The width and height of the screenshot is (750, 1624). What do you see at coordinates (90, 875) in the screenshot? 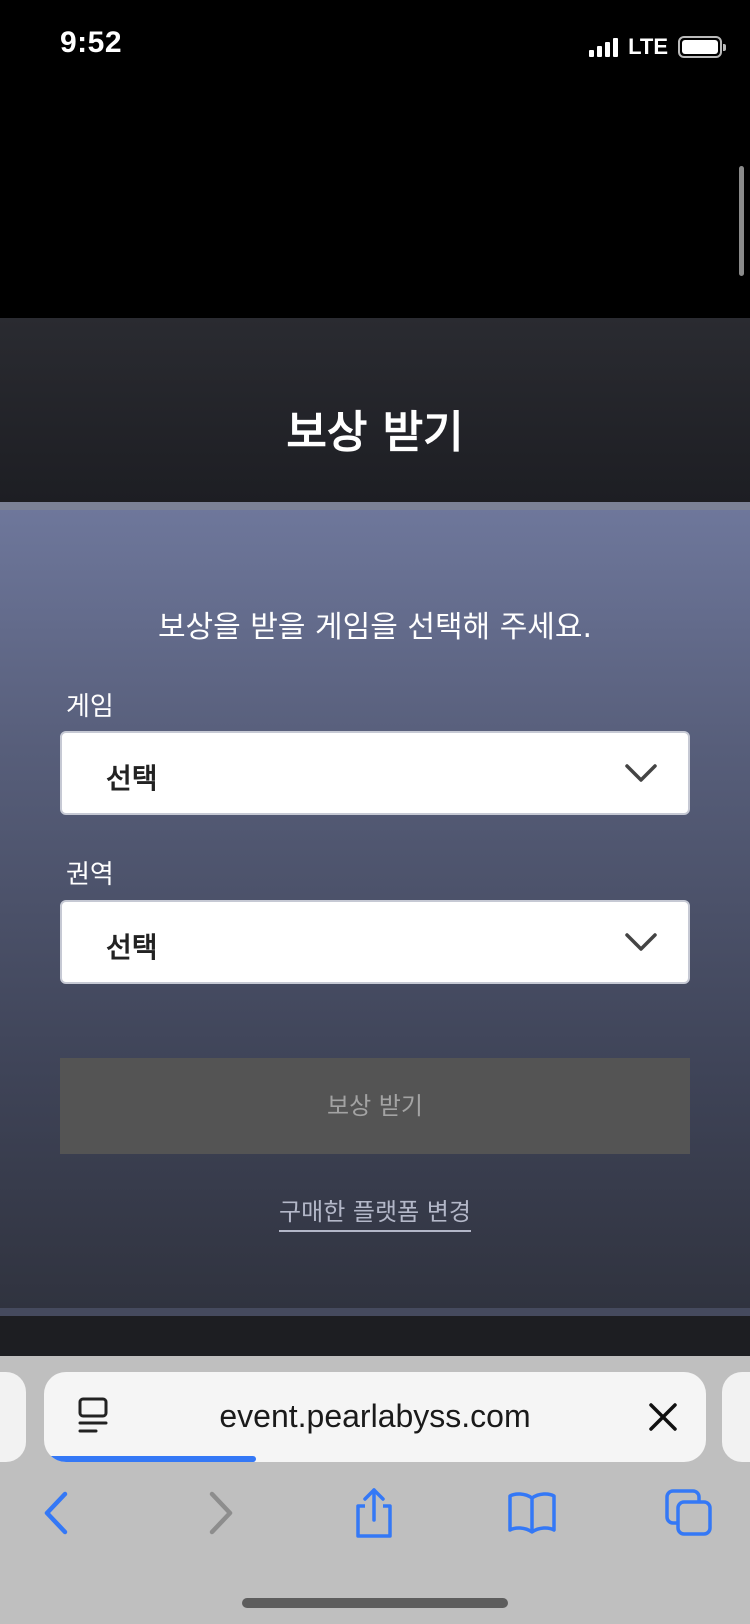
I see `region-label: 권역` at bounding box center [90, 875].